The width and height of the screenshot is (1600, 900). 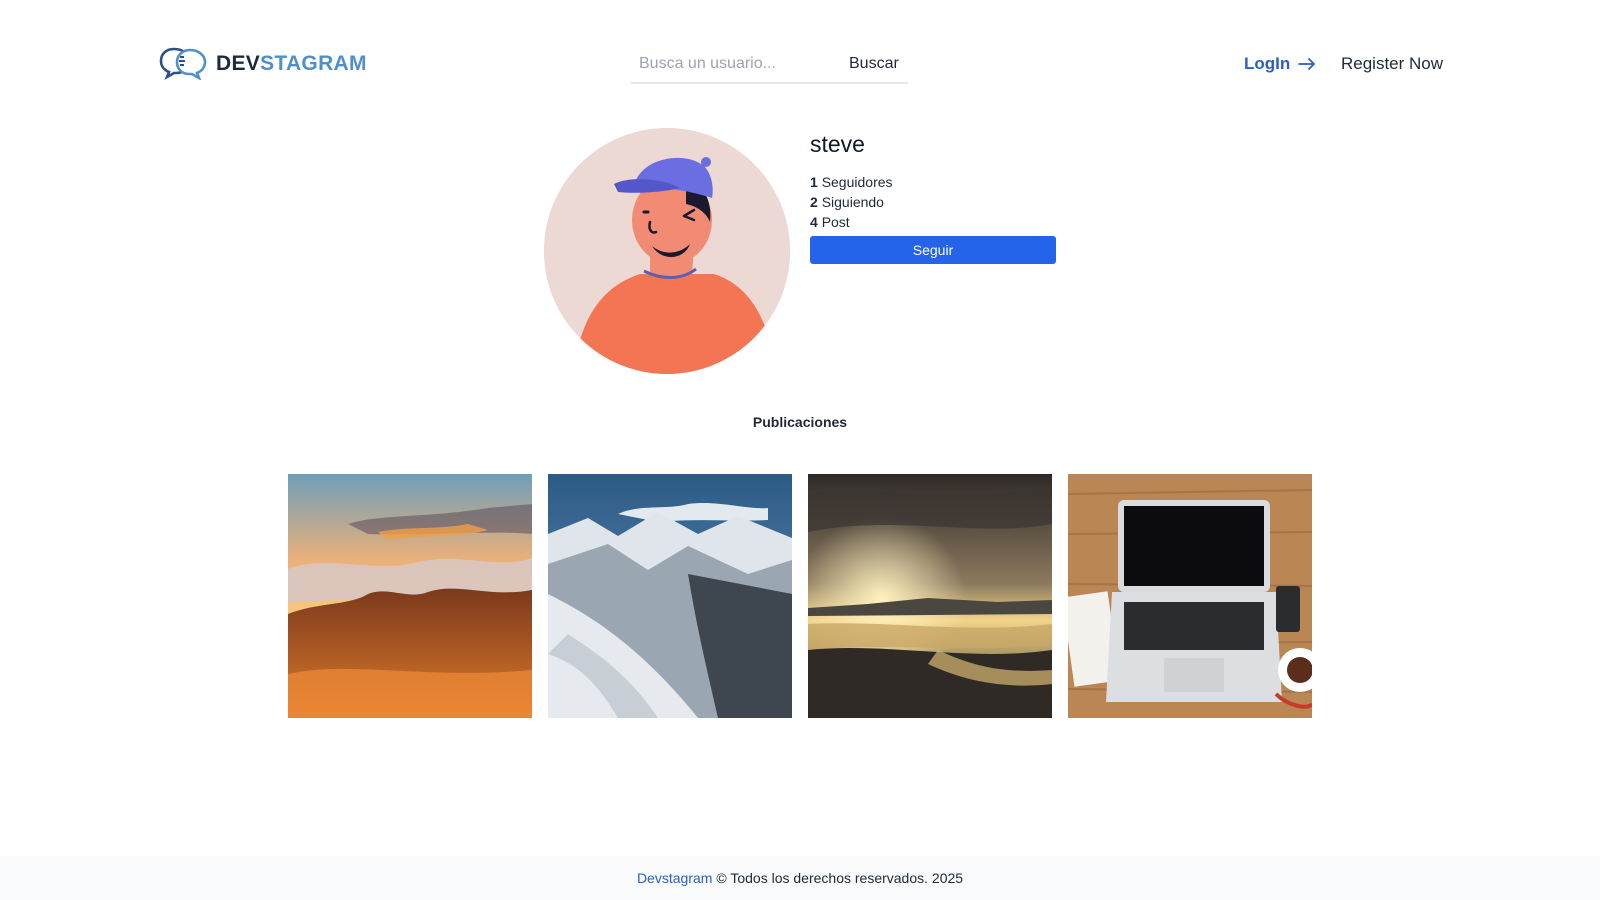 I want to click on stat-label: Post, so click(x=835, y=222).